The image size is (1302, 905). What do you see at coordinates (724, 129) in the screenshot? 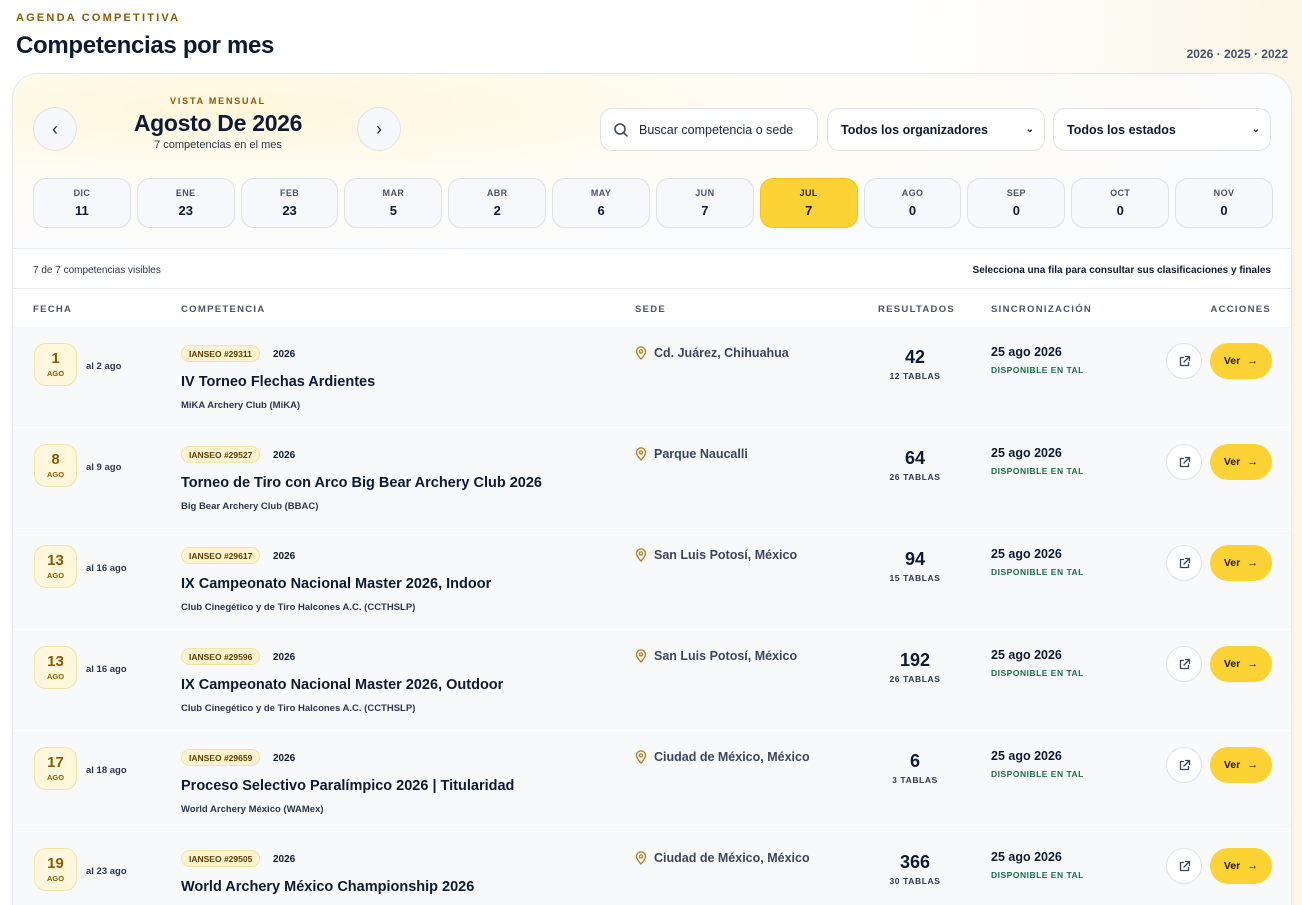
I see `search-input` at bounding box center [724, 129].